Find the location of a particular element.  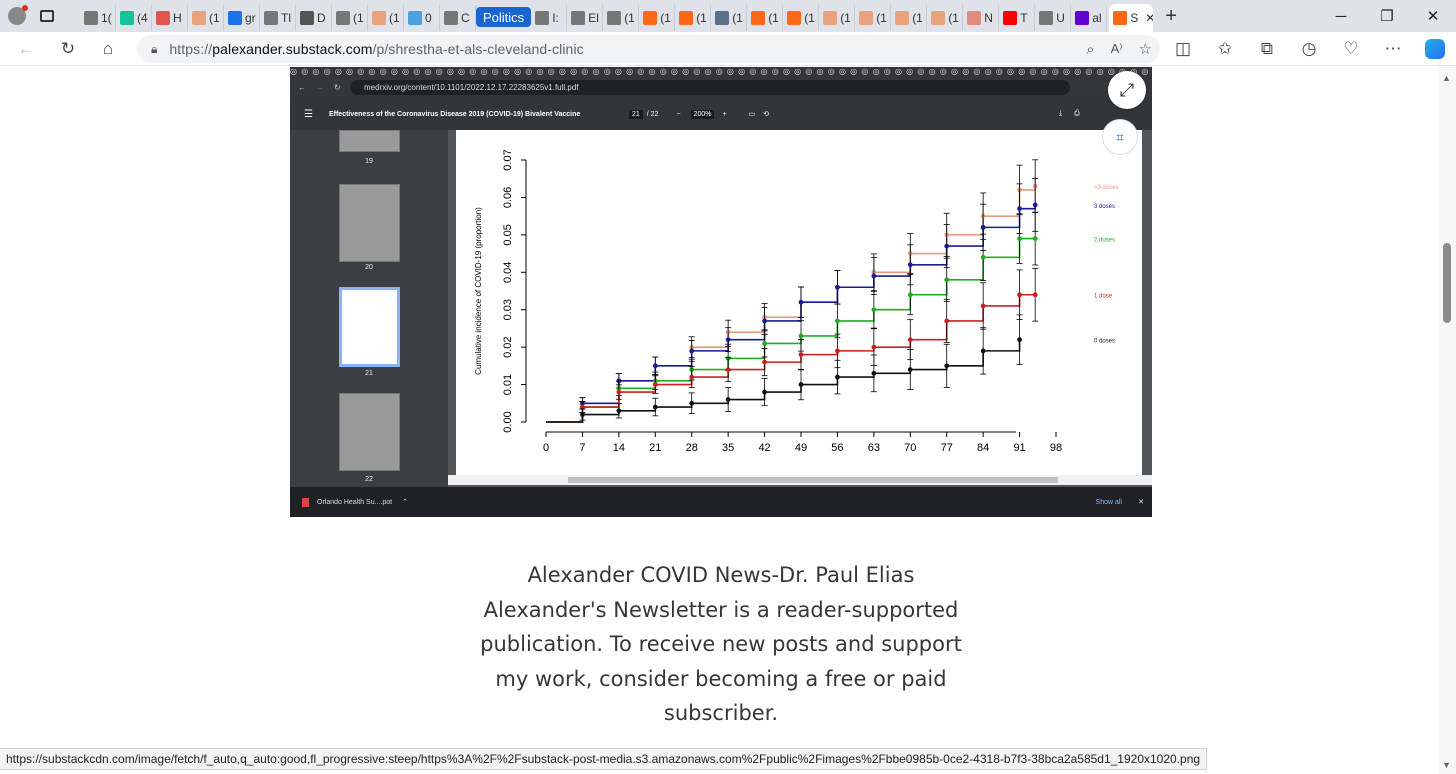

bookmark-icon is located at coordinates (307, 18).